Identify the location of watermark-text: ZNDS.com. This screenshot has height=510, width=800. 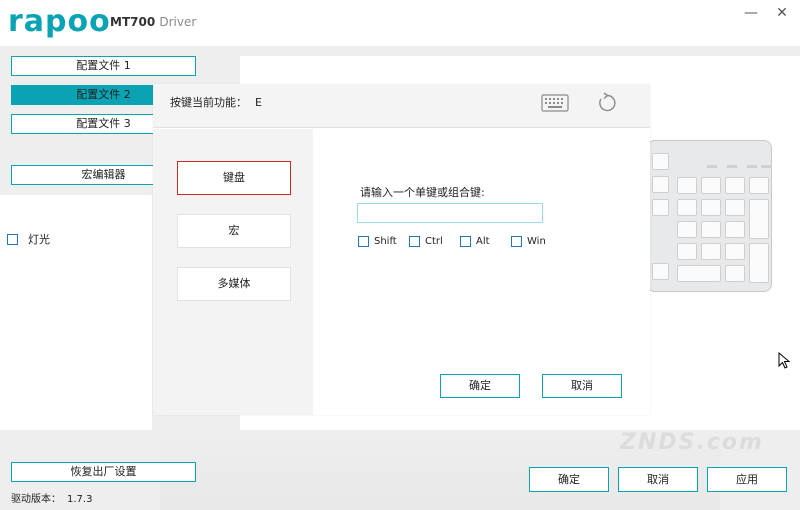
(692, 442).